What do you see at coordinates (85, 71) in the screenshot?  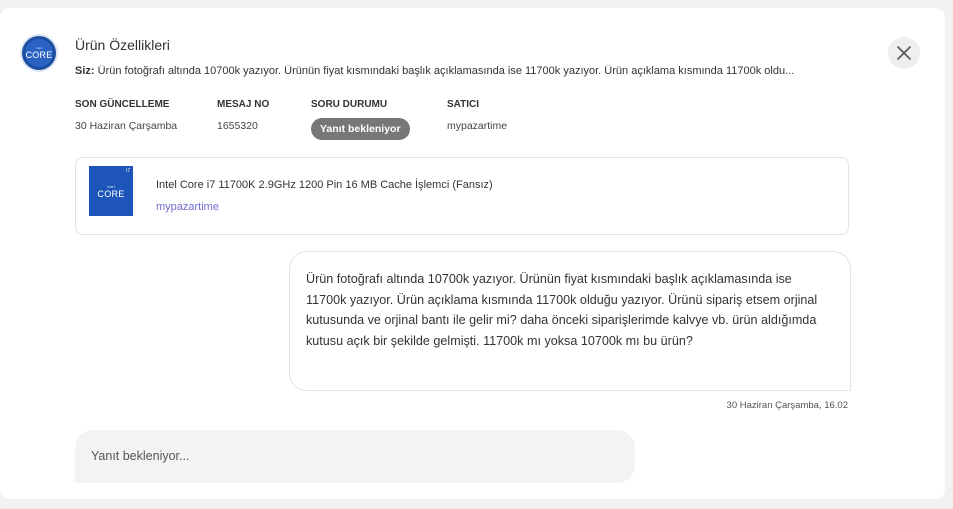 I see `summary-prefix: Siz:` at bounding box center [85, 71].